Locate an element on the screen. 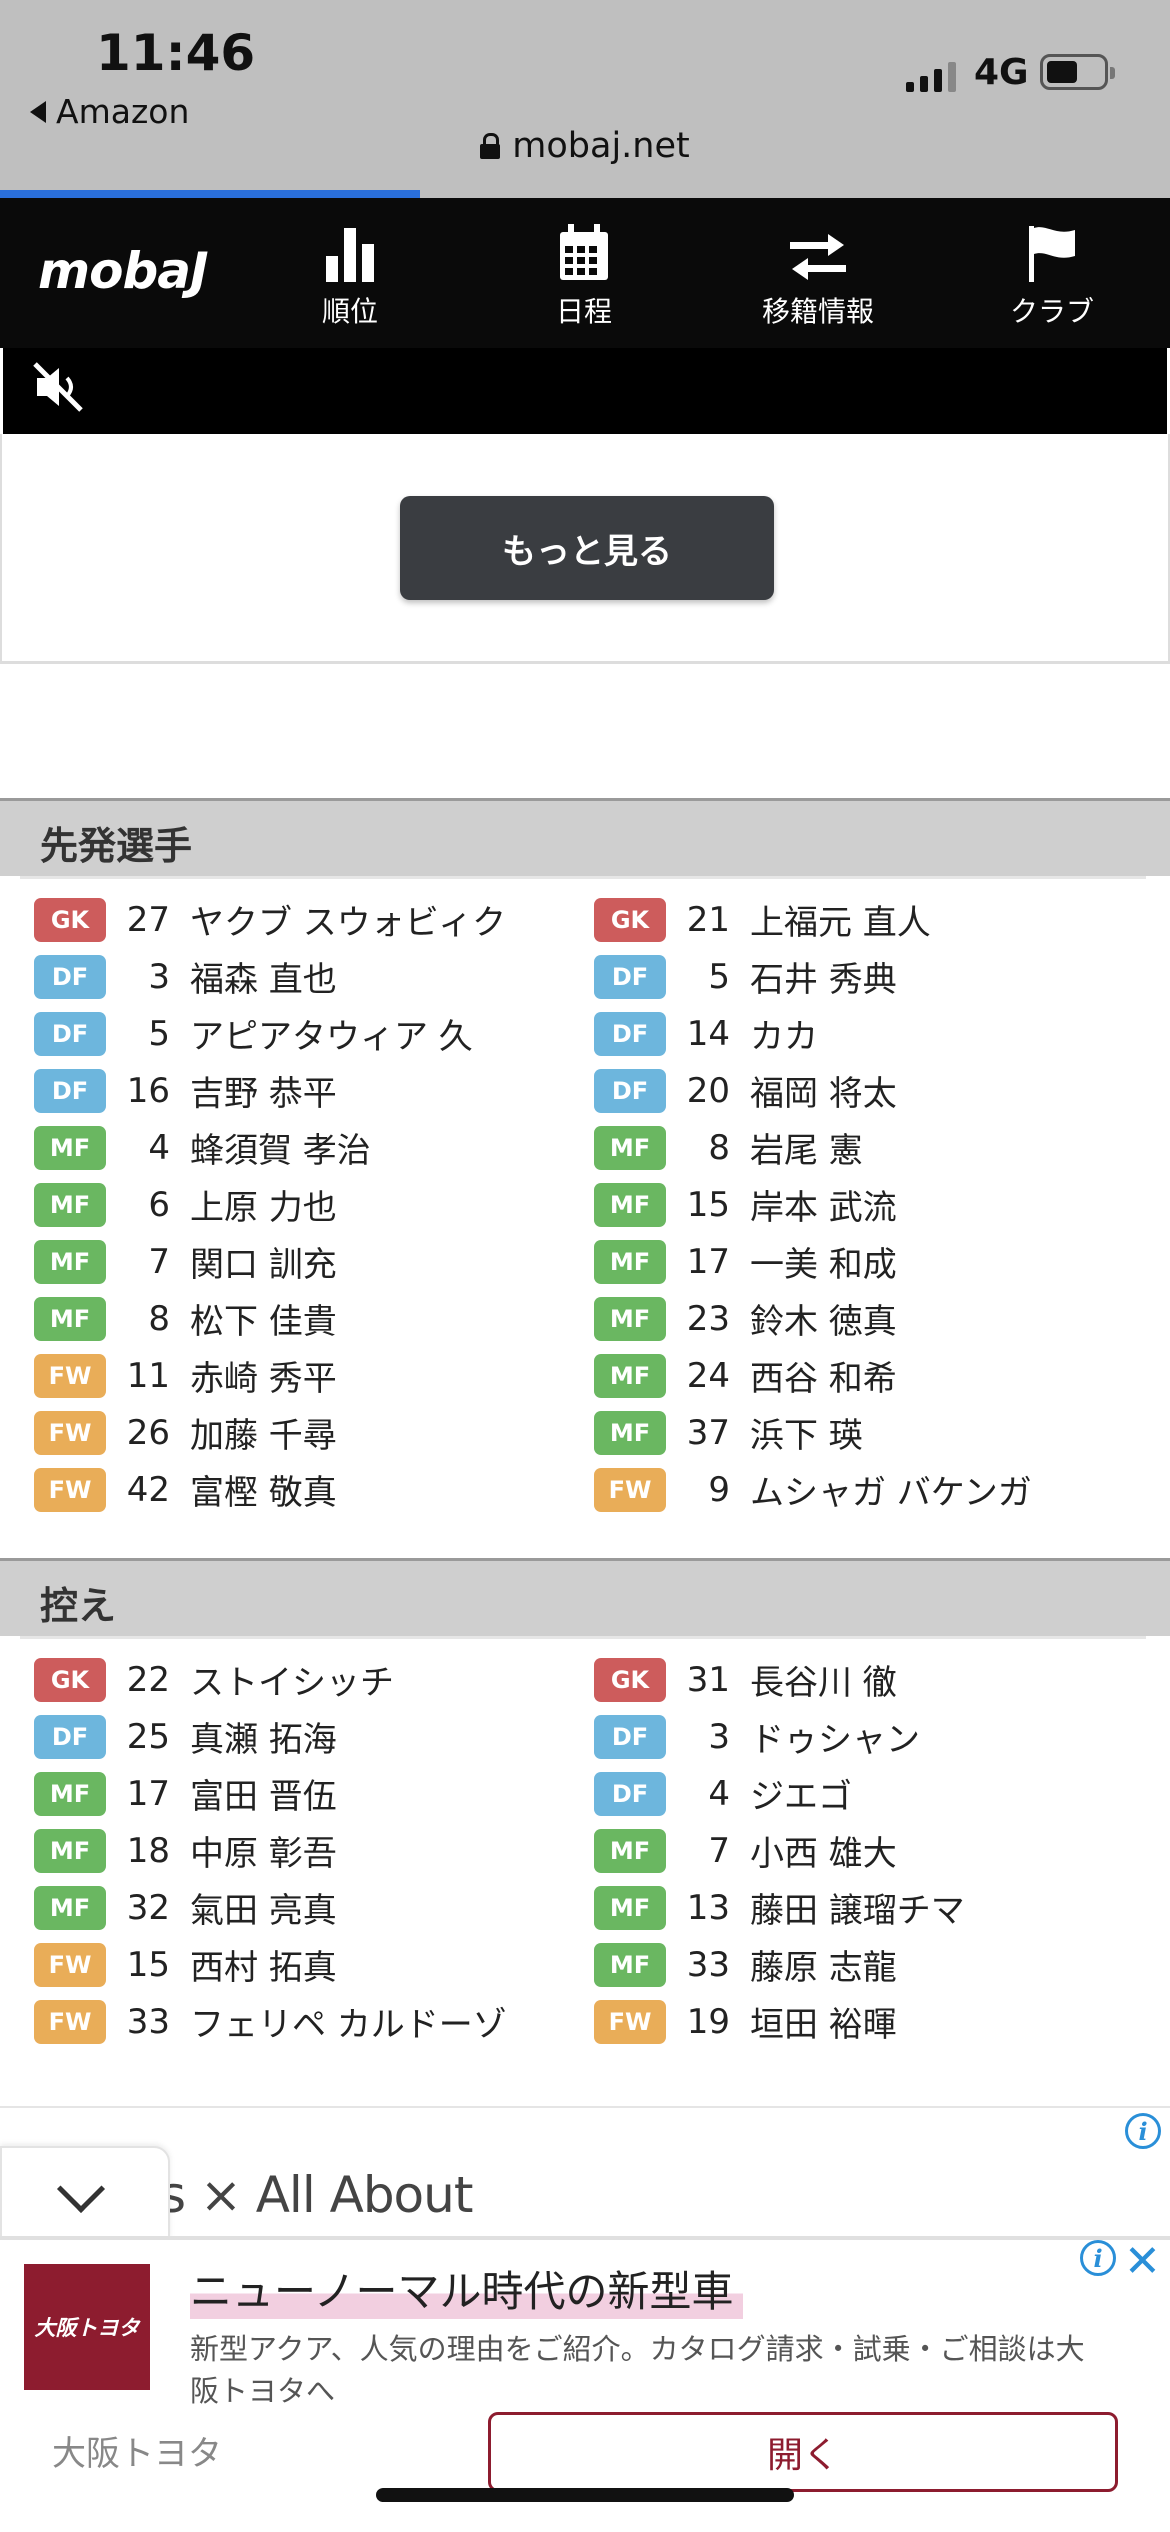  shirt-number: 33 is located at coordinates (708, 1964).